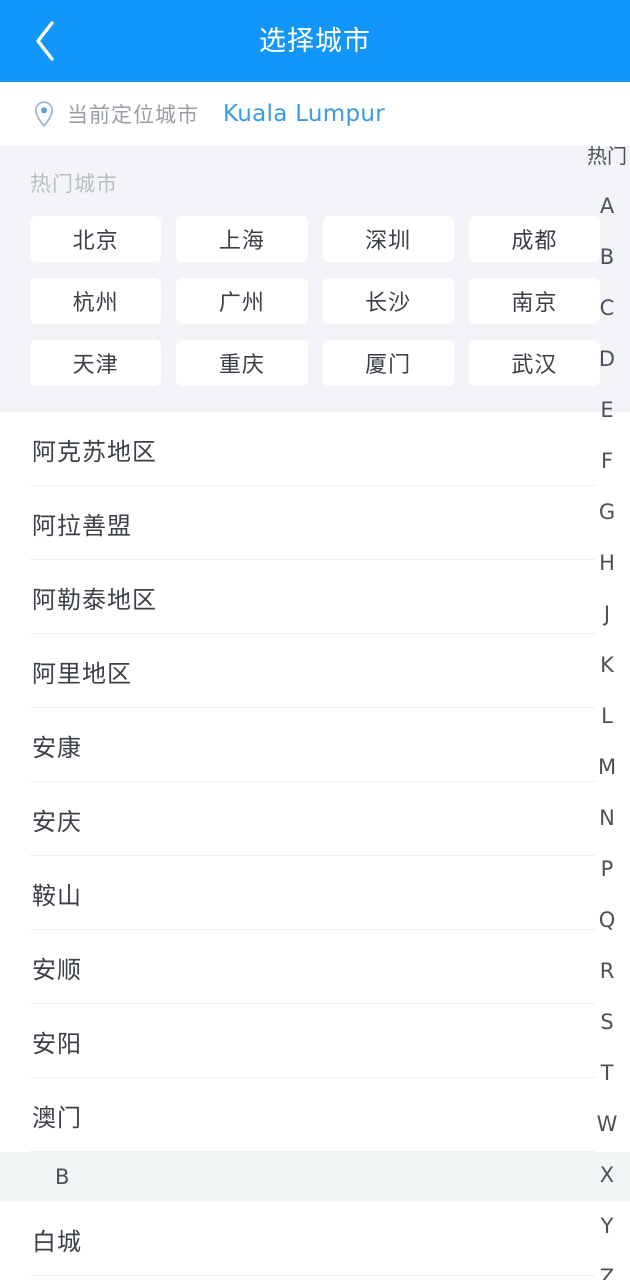  I want to click on city-name: 阿勒泰地区, so click(94, 599).